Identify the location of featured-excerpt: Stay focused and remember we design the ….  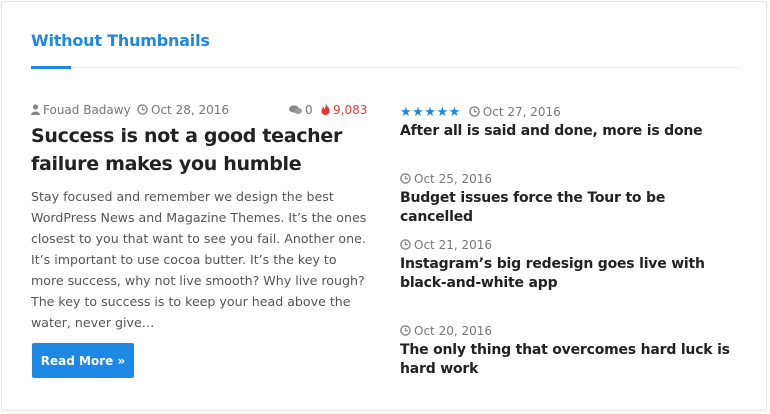
(199, 259).